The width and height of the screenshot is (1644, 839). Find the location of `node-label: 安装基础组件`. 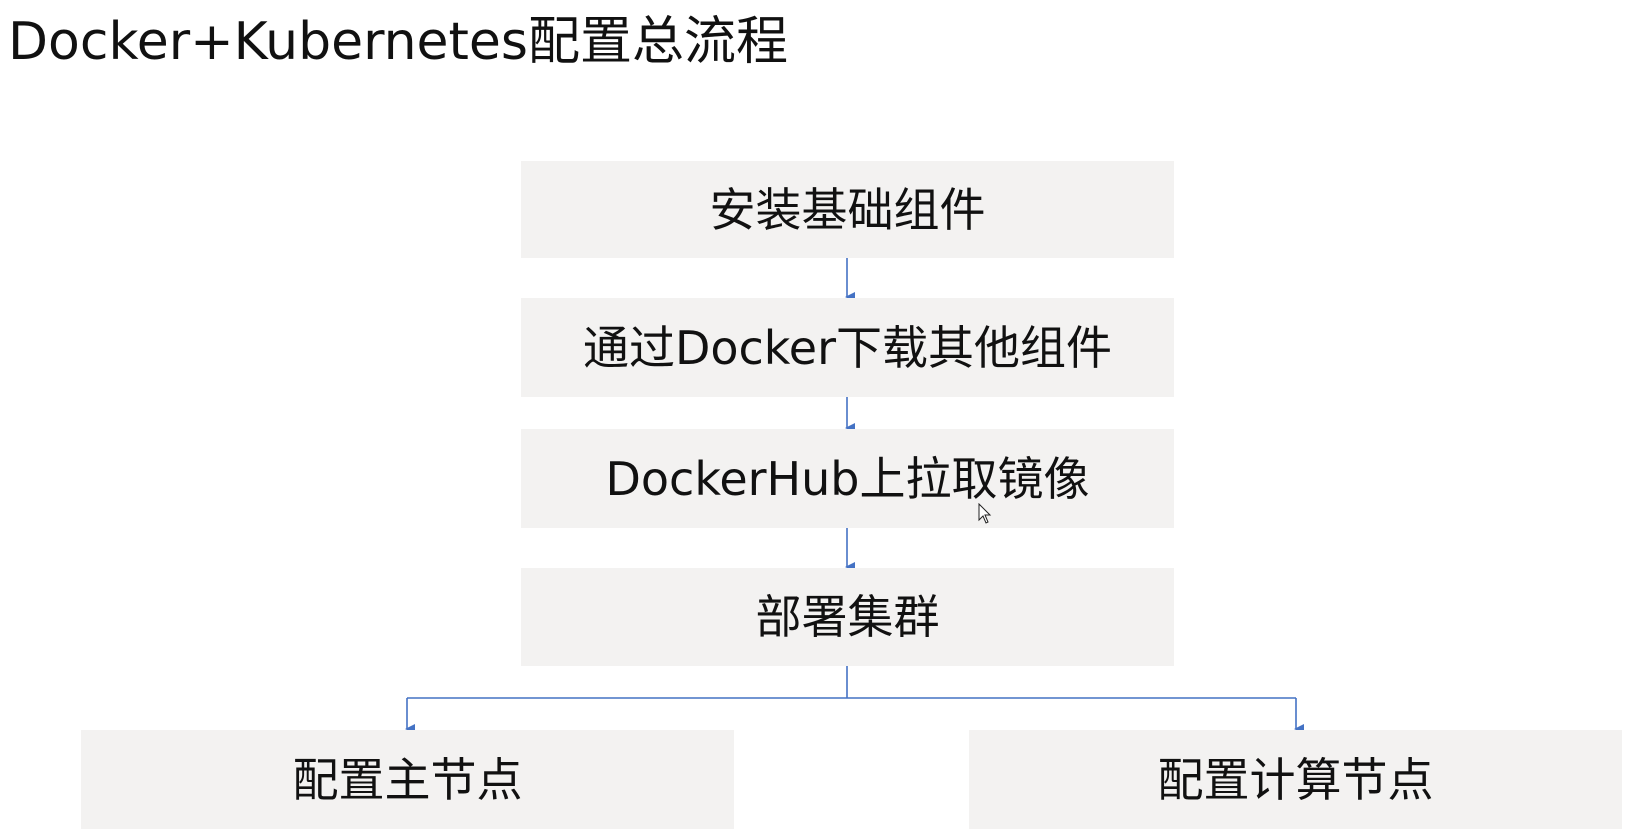

node-label: 安装基础组件 is located at coordinates (847, 209).